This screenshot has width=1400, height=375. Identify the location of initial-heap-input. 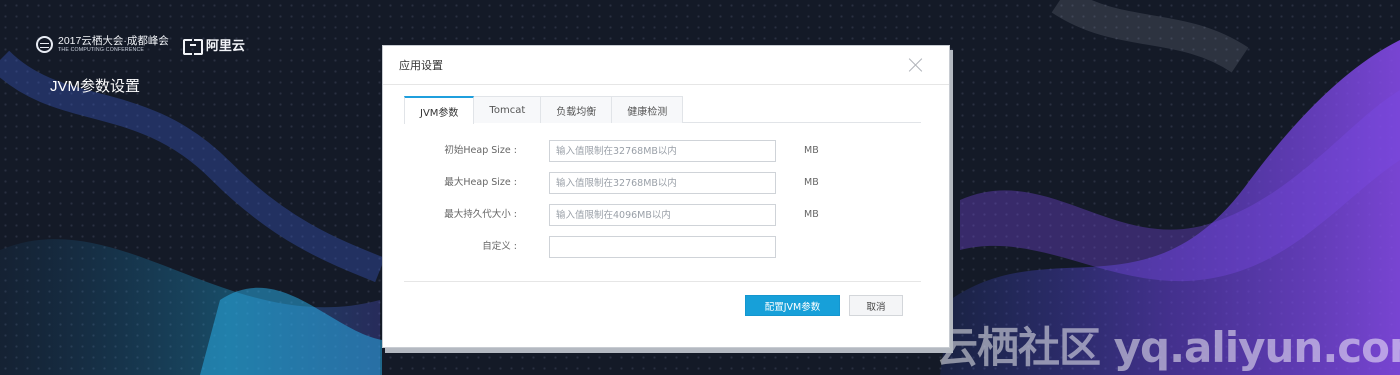
(662, 151).